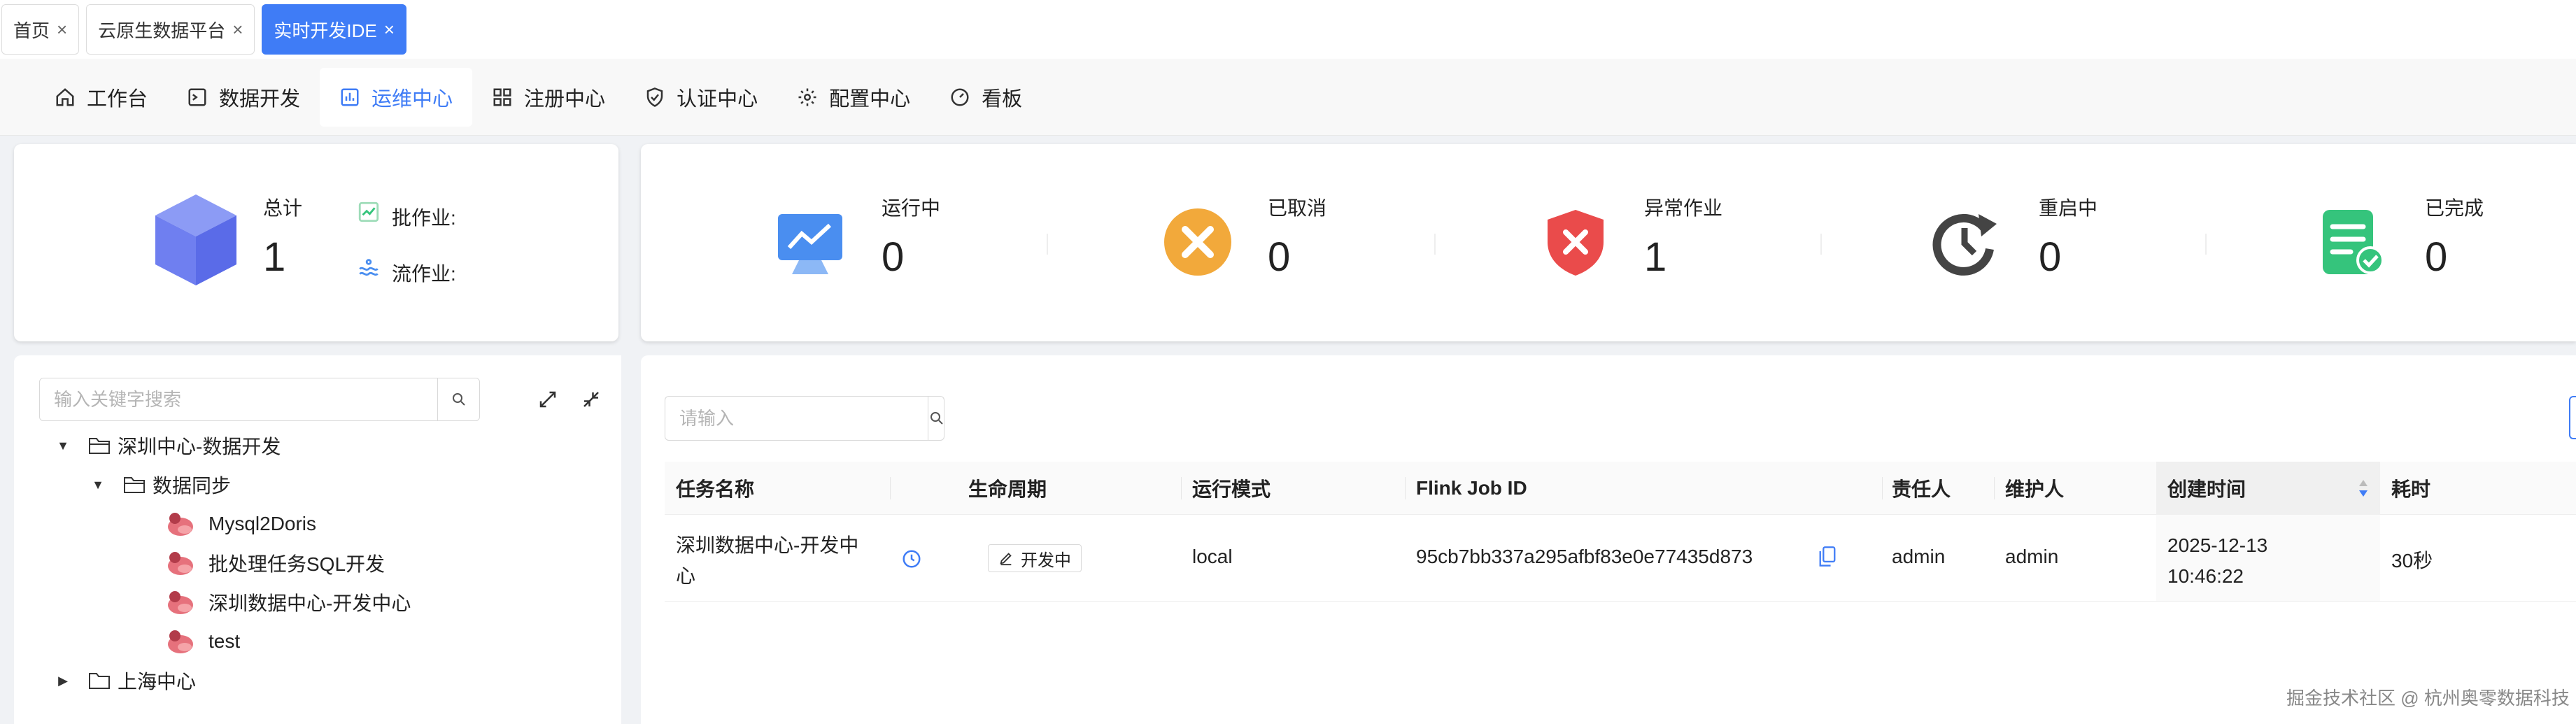 Image resolution: width=2576 pixels, height=724 pixels. What do you see at coordinates (325, 30) in the screenshot?
I see `tab-label: 实时开发IDE` at bounding box center [325, 30].